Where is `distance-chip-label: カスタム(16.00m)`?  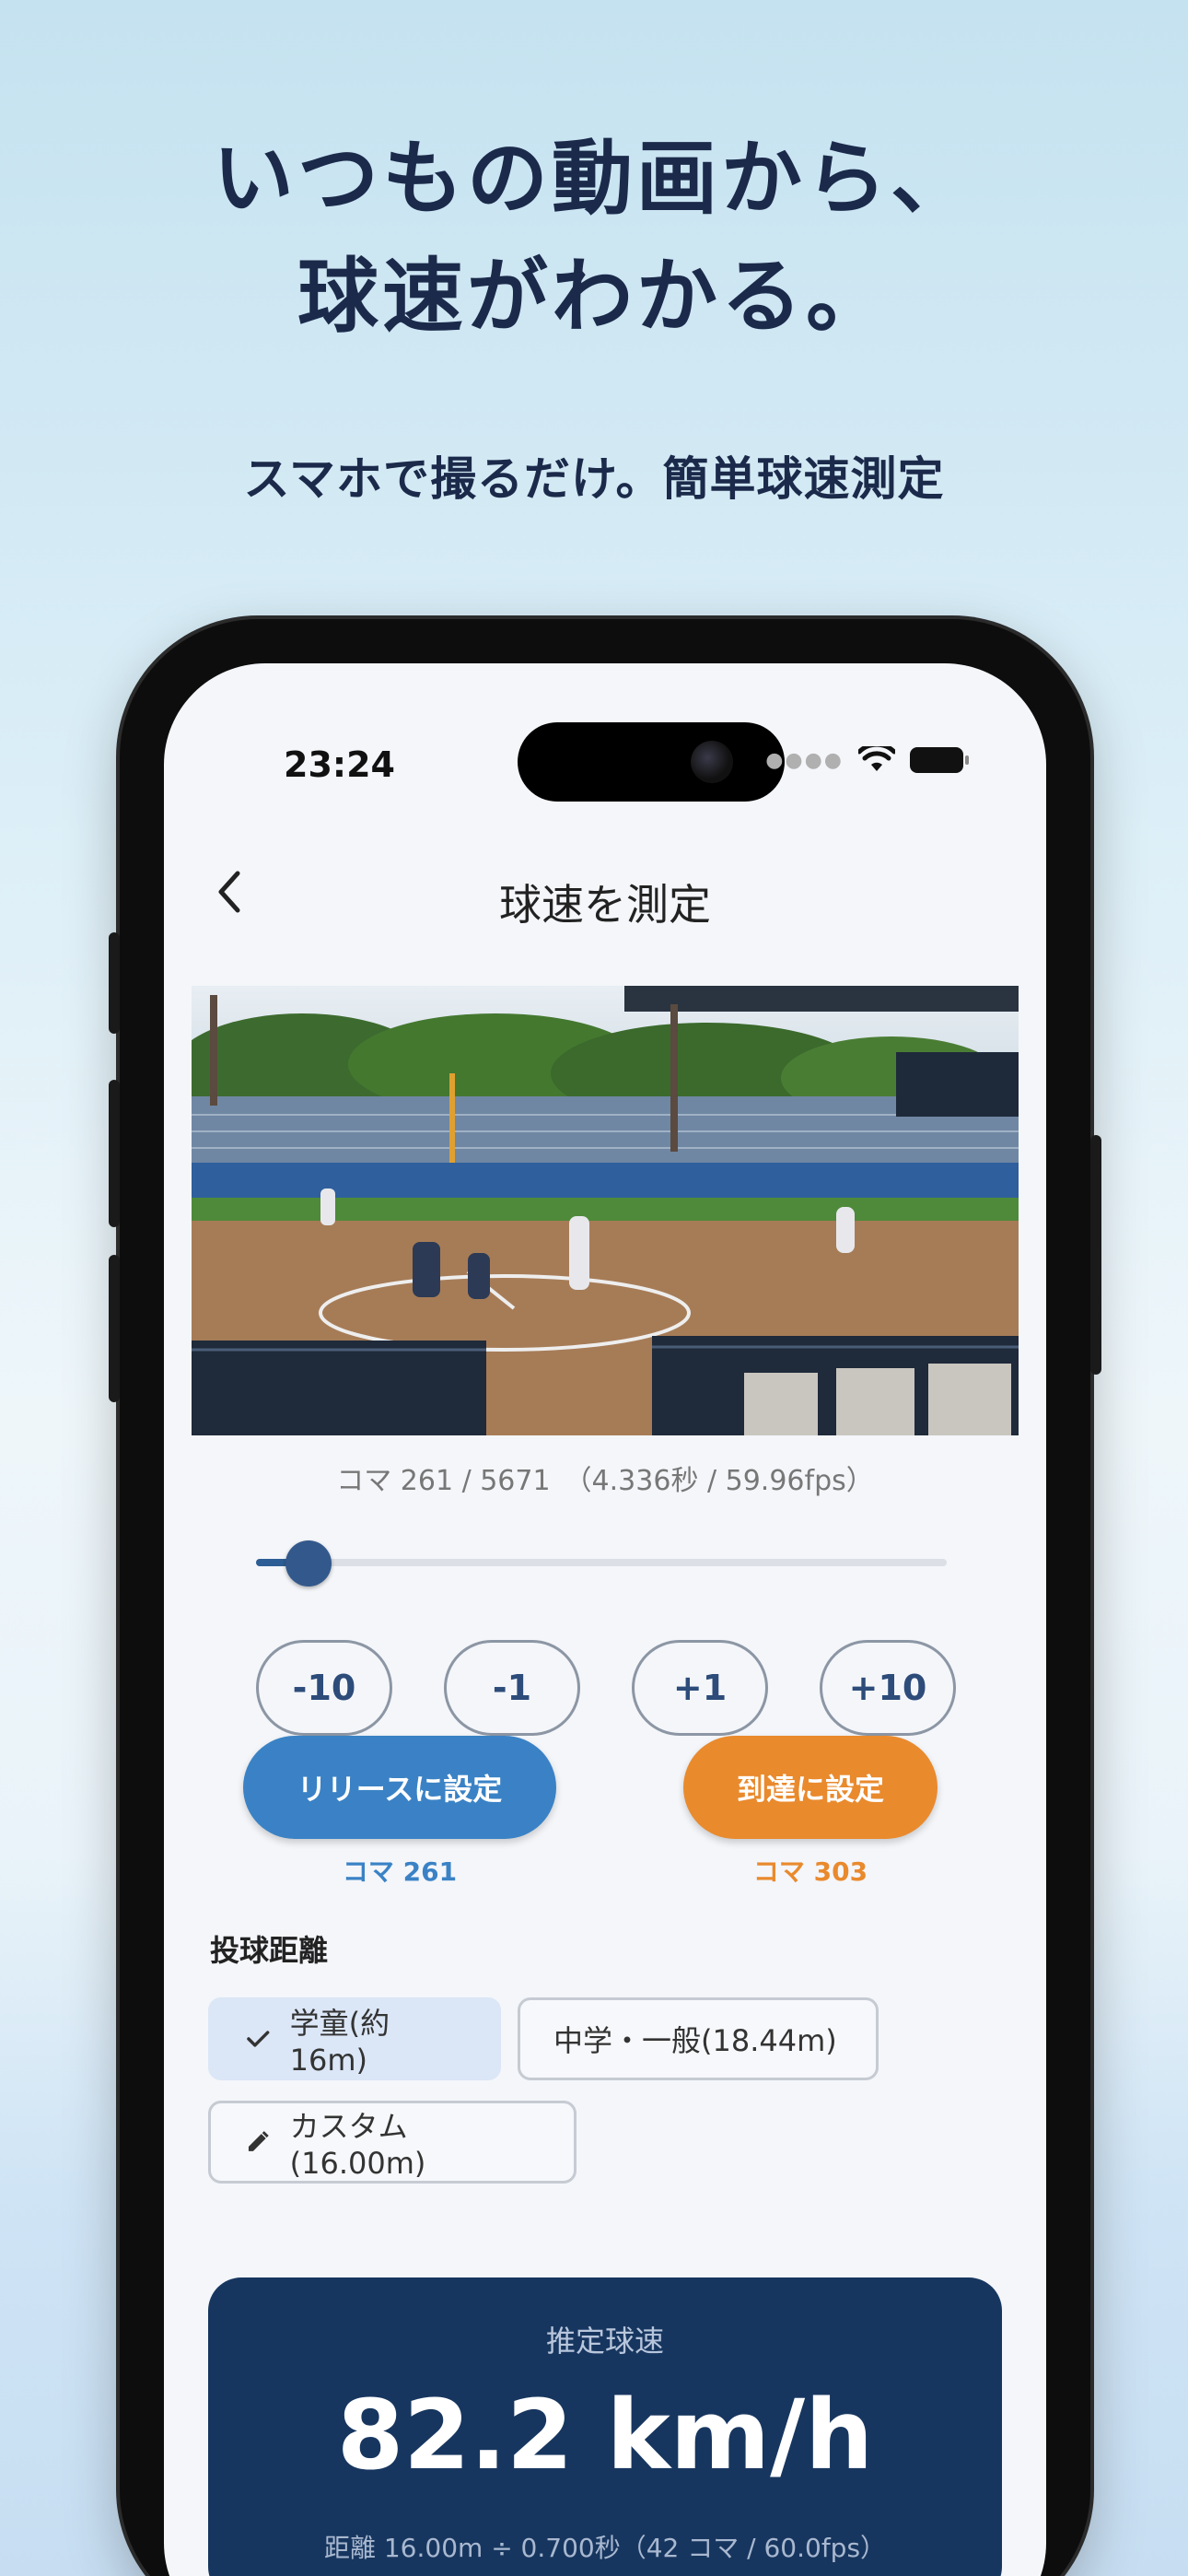
distance-chip-label: カスタム(16.00m) is located at coordinates (357, 2145).